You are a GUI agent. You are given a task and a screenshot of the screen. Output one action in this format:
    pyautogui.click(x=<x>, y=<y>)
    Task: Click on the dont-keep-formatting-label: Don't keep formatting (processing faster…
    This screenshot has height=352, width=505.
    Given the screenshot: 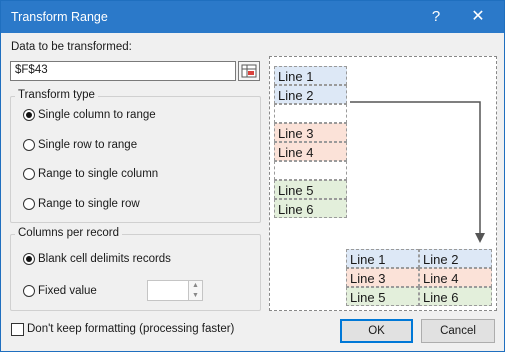 What is the action you would take?
    pyautogui.click(x=131, y=329)
    